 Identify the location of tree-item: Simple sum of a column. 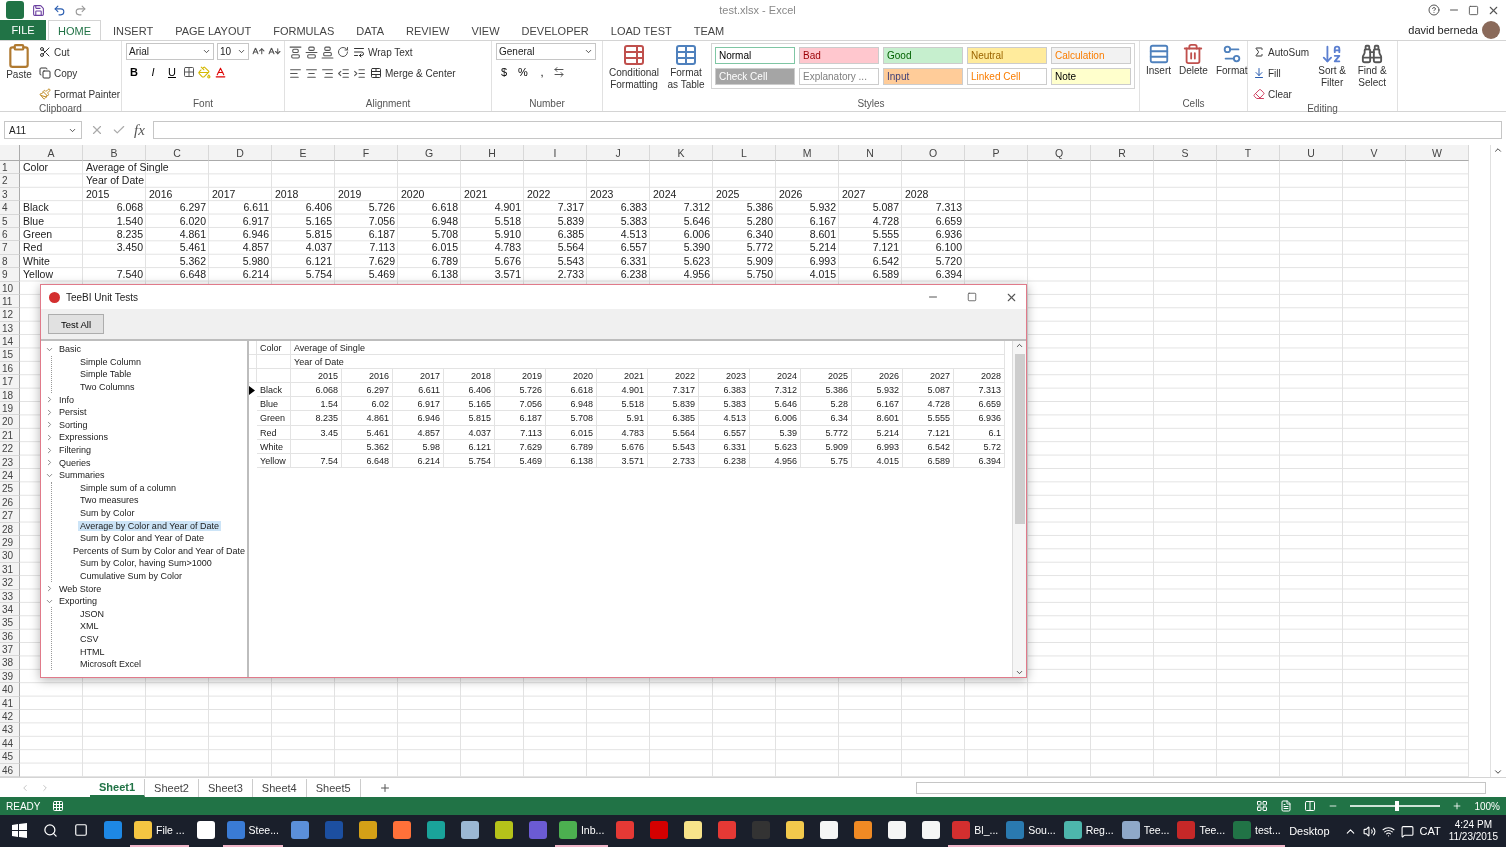
(128, 487).